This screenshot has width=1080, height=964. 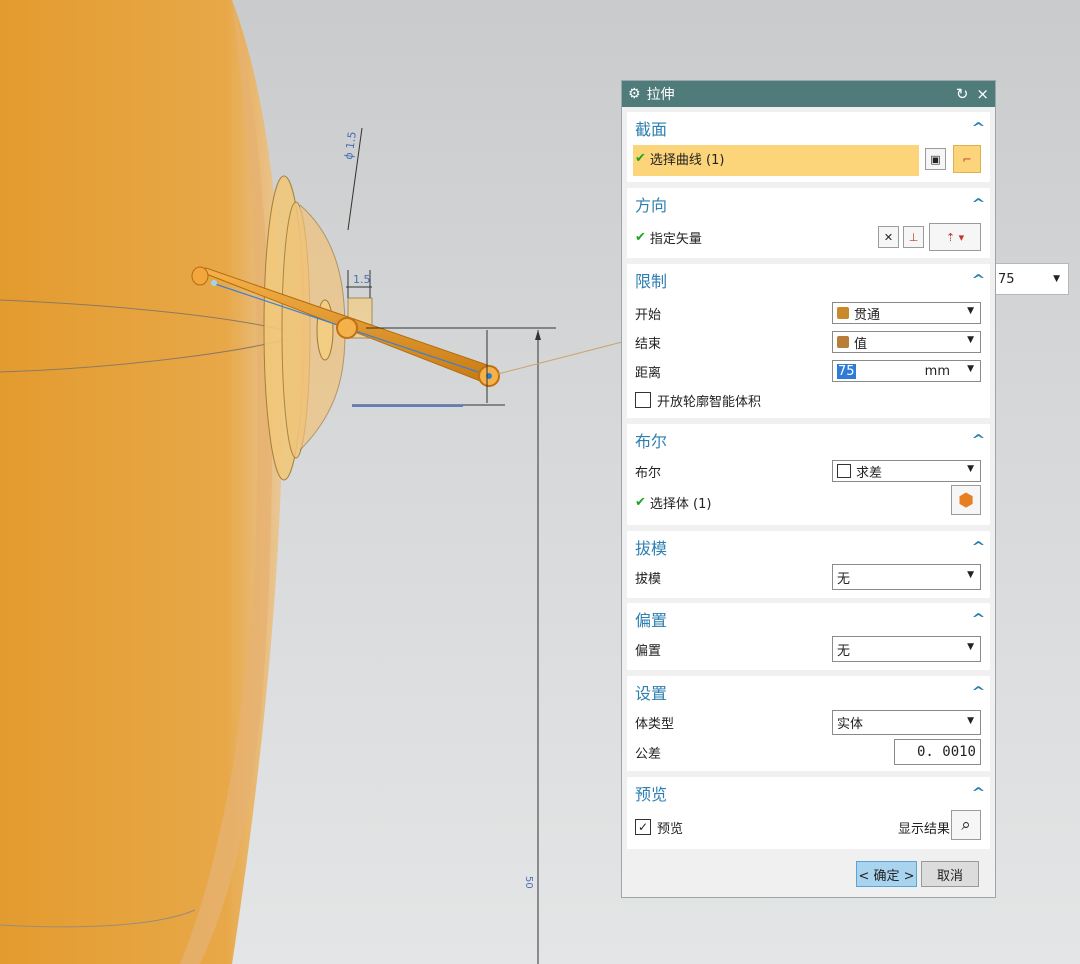 I want to click on limits-title: 限制, so click(x=651, y=281).